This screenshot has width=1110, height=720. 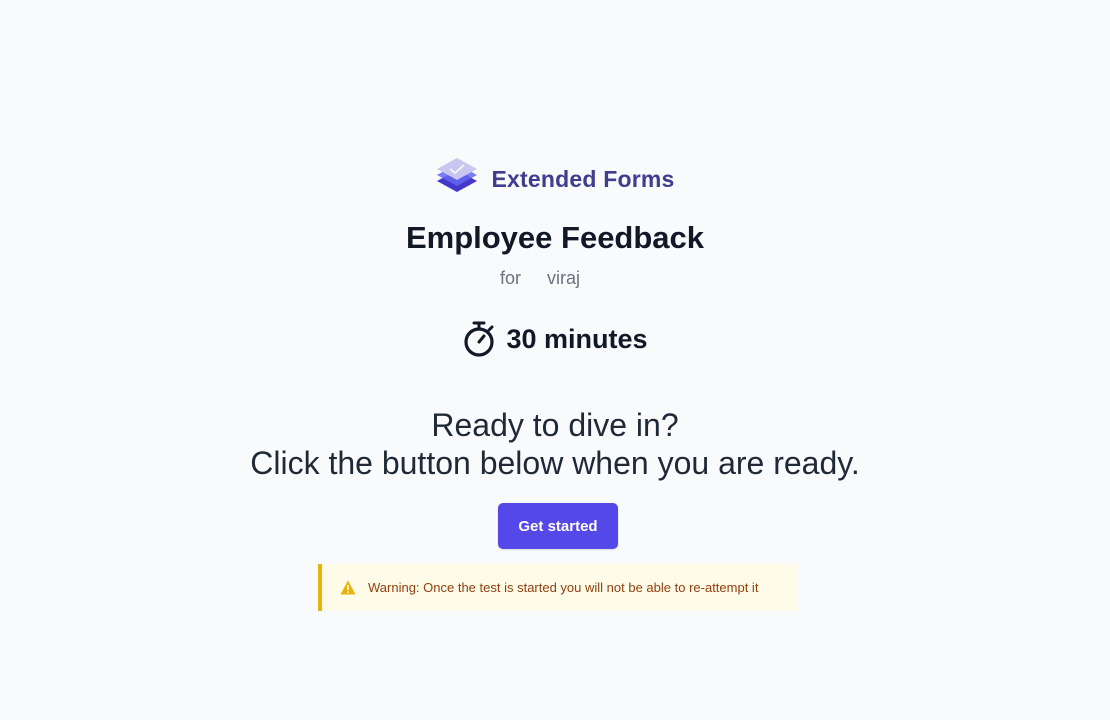 What do you see at coordinates (555, 425) in the screenshot?
I see `prompt-line-1: Ready to dive in?` at bounding box center [555, 425].